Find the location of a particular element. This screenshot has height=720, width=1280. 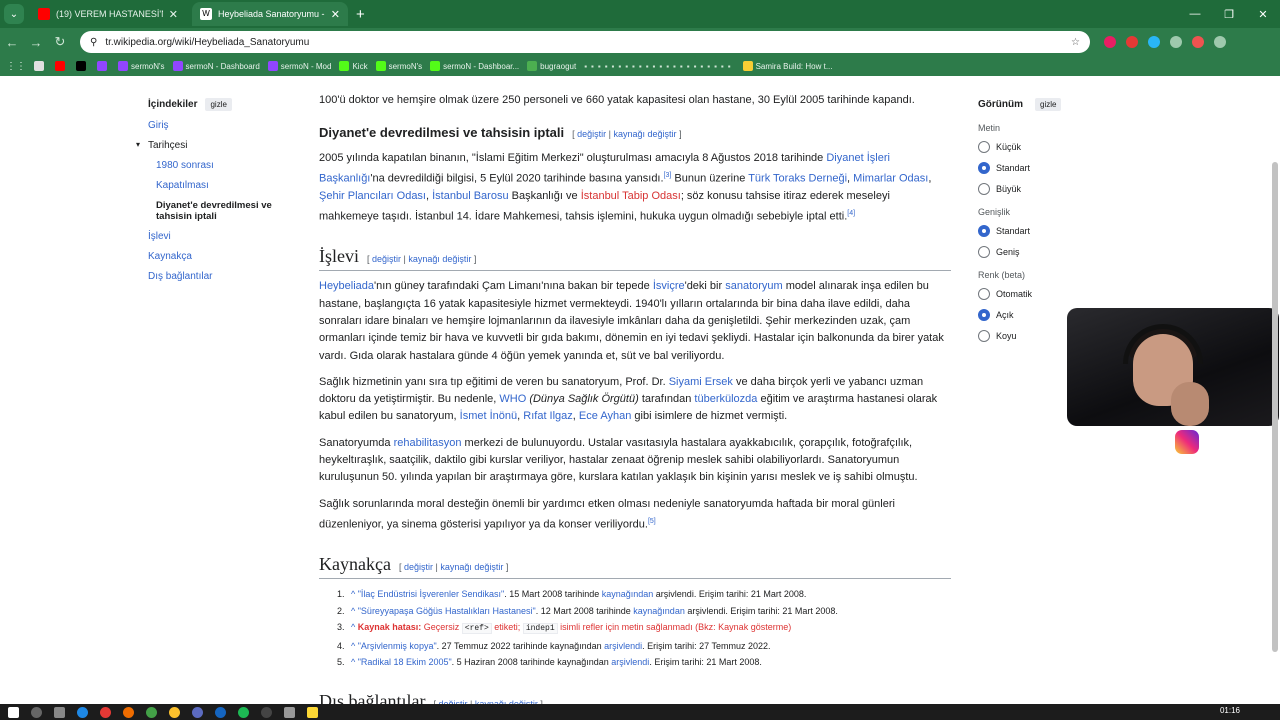

wiki-link: Heybeliada is located at coordinates (346, 286).